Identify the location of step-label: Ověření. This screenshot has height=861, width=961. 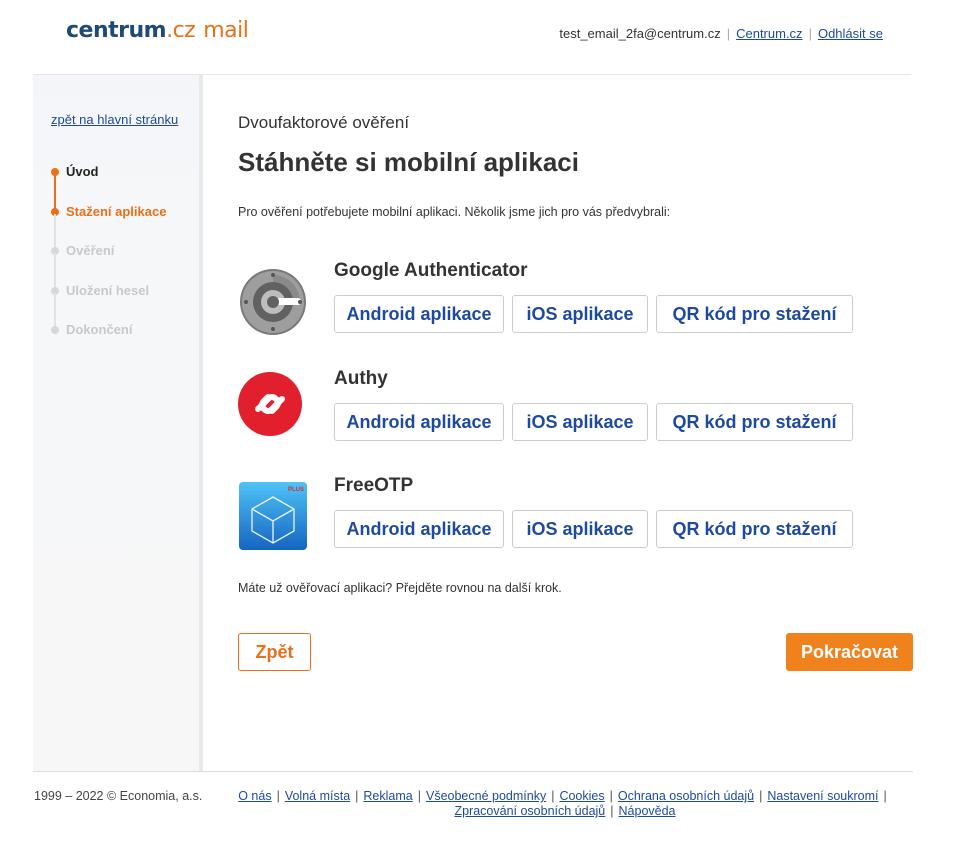
(90, 250).